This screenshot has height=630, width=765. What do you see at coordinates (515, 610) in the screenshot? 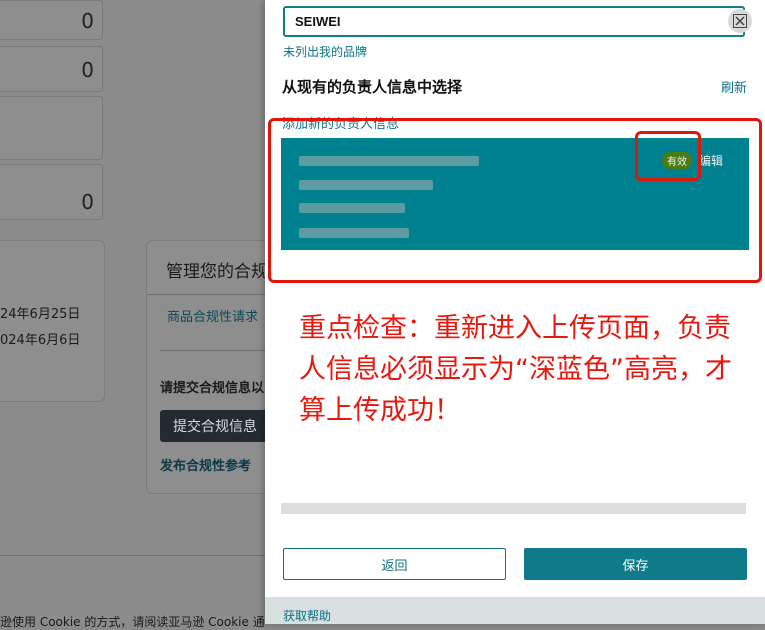
I see `drawer-footer` at bounding box center [515, 610].